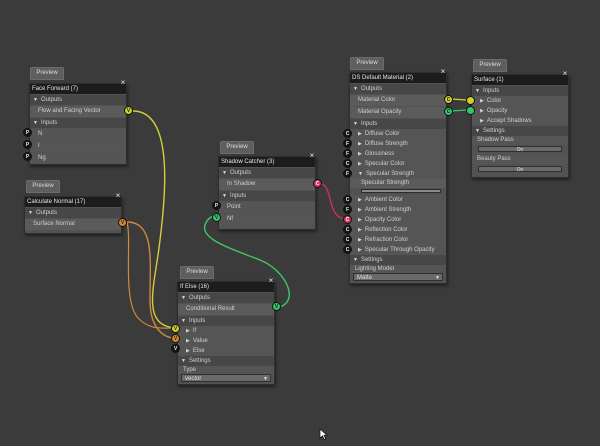 The width and height of the screenshot is (600, 446). I want to click on output-row: Flow and Facing Vector, so click(78, 111).